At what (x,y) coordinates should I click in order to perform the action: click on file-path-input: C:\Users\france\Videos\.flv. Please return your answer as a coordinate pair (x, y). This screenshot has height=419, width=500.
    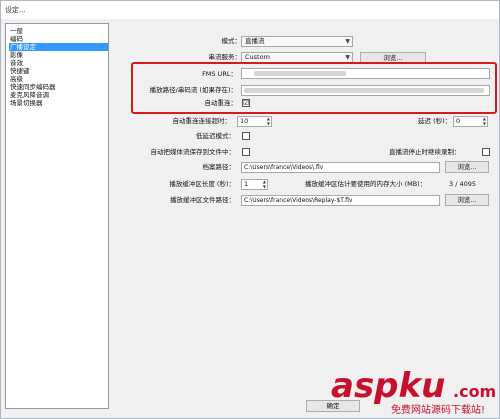
    Looking at the image, I should click on (340, 167).